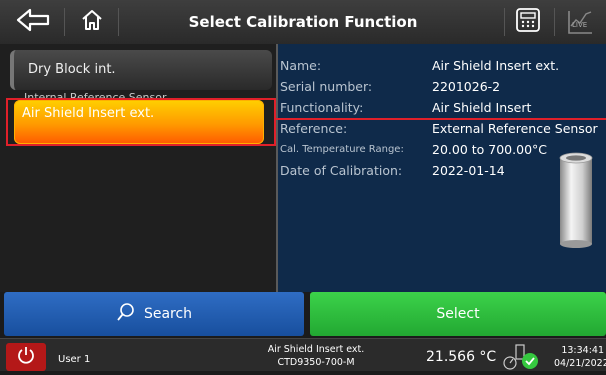 Image resolution: width=606 pixels, height=375 pixels. Describe the element at coordinates (126, 314) in the screenshot. I see `search-icon` at that location.